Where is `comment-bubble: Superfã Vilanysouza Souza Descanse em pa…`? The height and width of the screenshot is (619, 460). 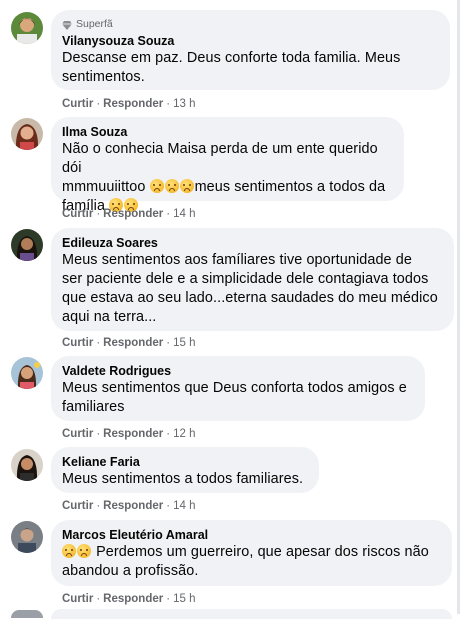
comment-bubble: Superfã Vilanysouza Souza Descanse em pa… is located at coordinates (250, 50).